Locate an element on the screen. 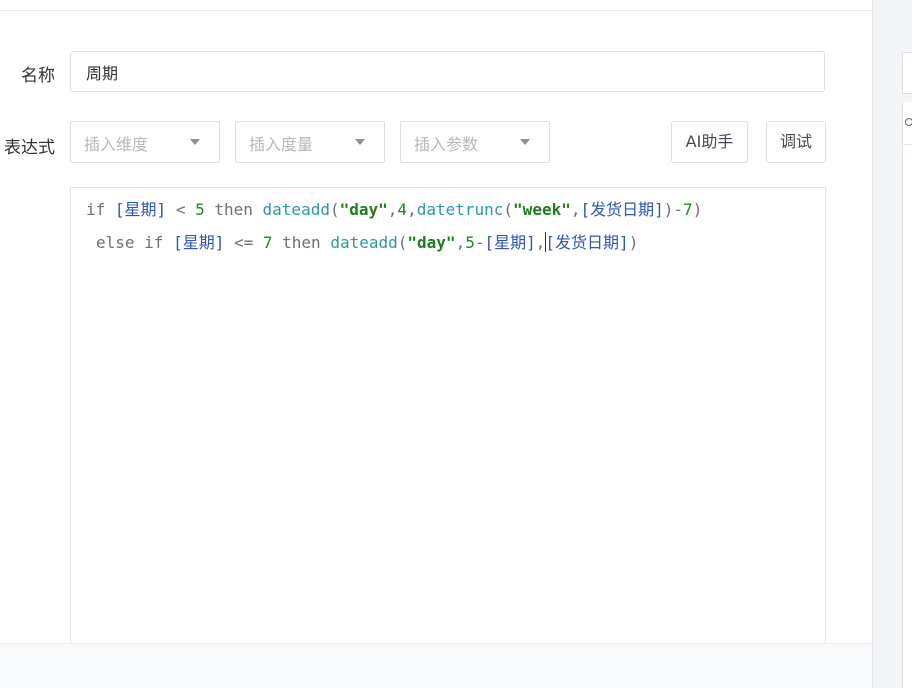  ai-assistant-button: AI助手 is located at coordinates (709, 142).